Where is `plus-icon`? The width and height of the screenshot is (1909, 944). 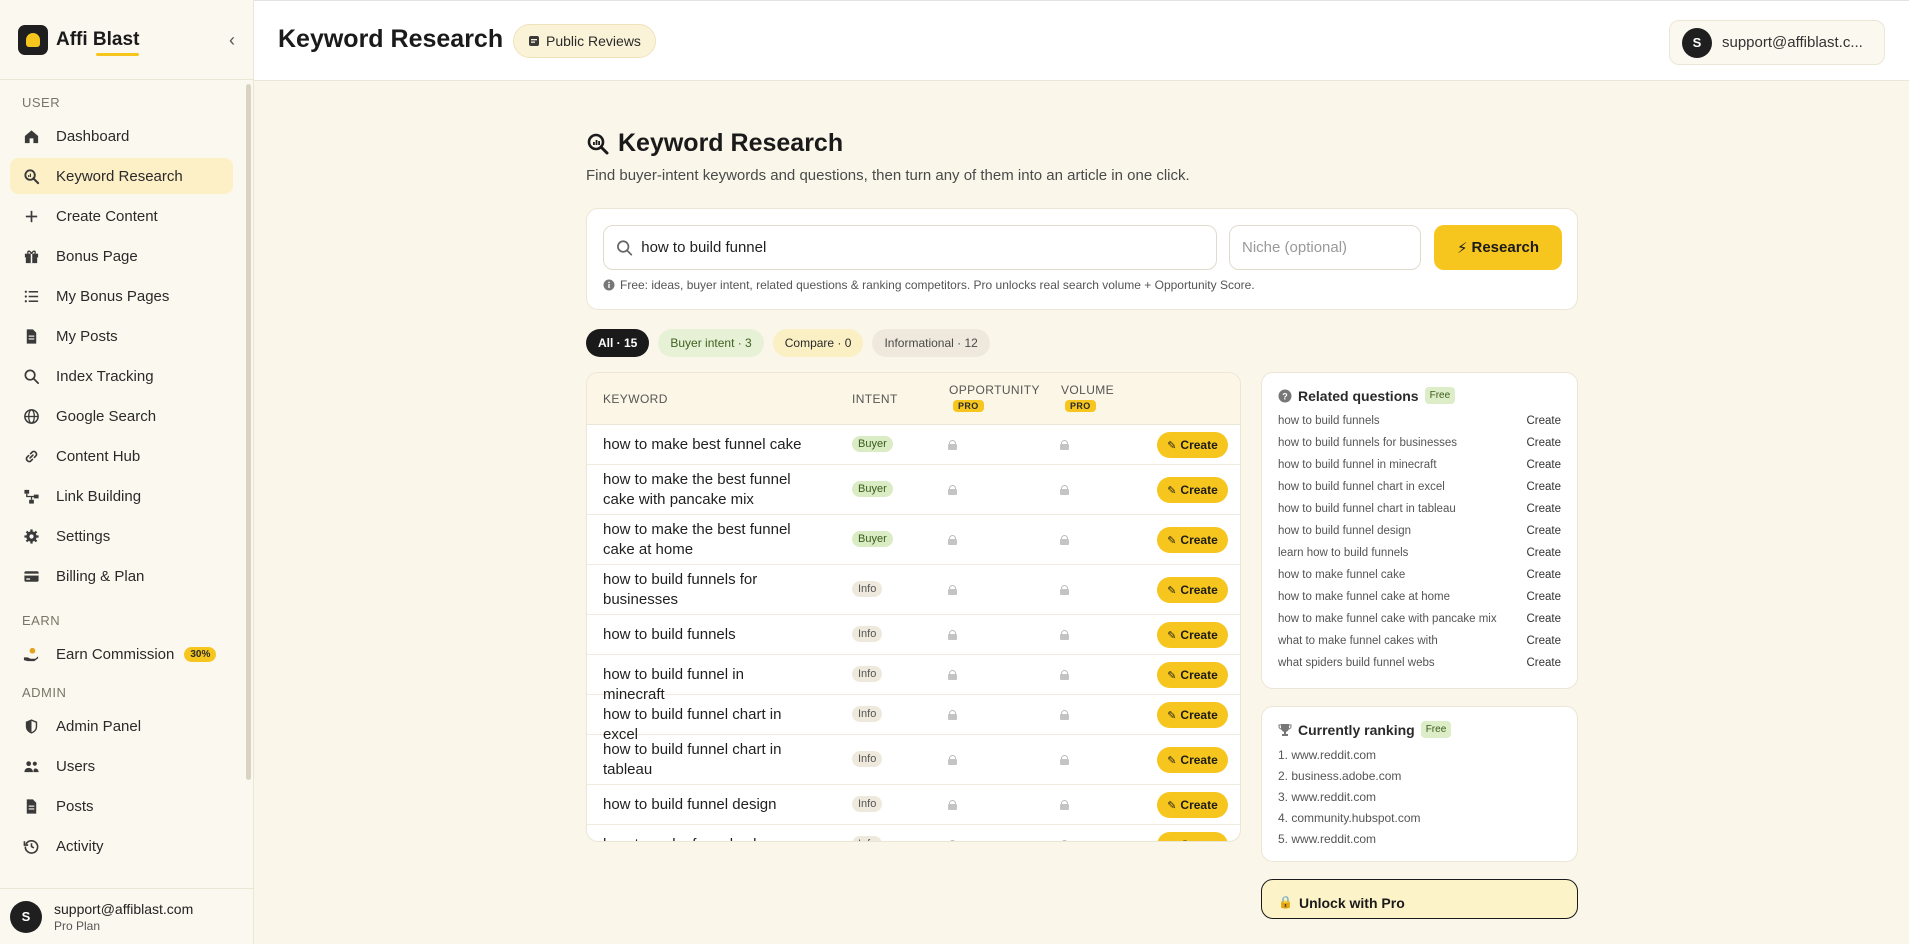 plus-icon is located at coordinates (31, 216).